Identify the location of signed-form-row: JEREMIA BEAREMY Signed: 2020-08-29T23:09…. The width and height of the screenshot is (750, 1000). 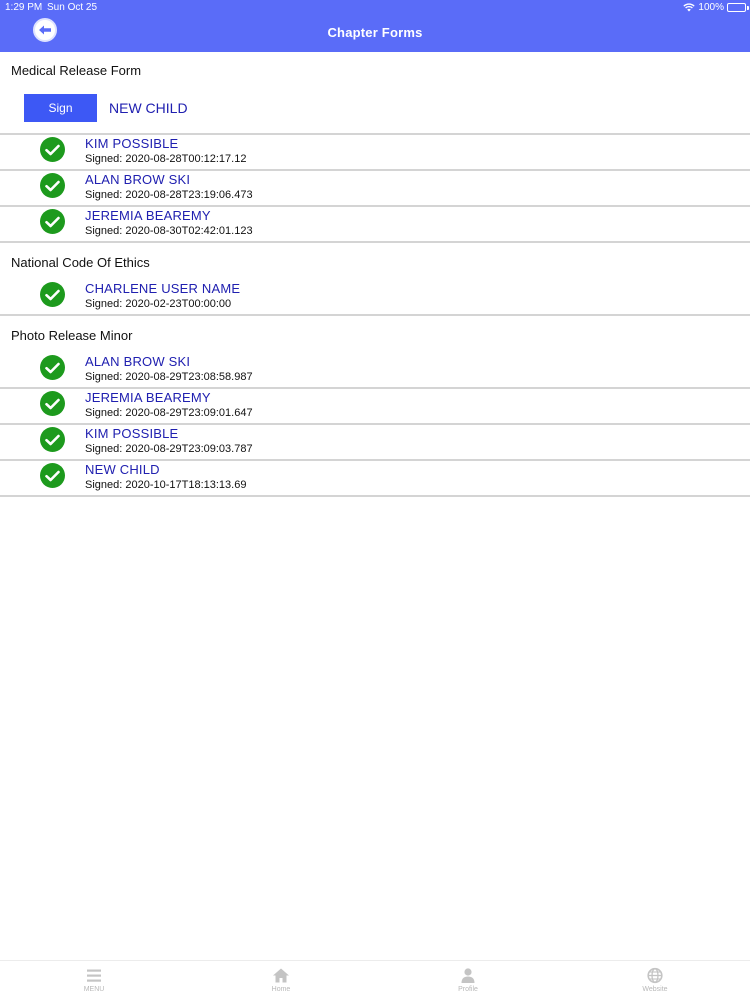
(375, 406).